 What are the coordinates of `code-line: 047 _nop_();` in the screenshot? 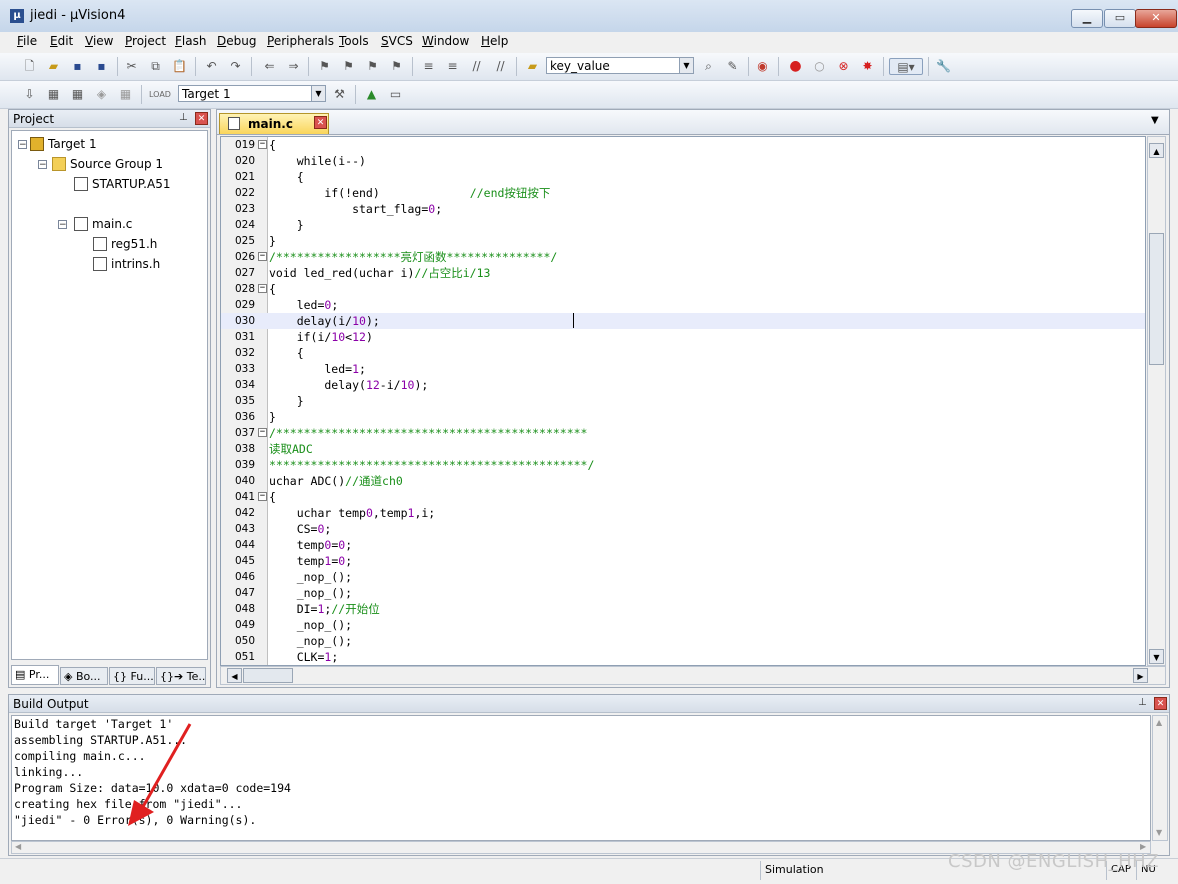 It's located at (683, 593).